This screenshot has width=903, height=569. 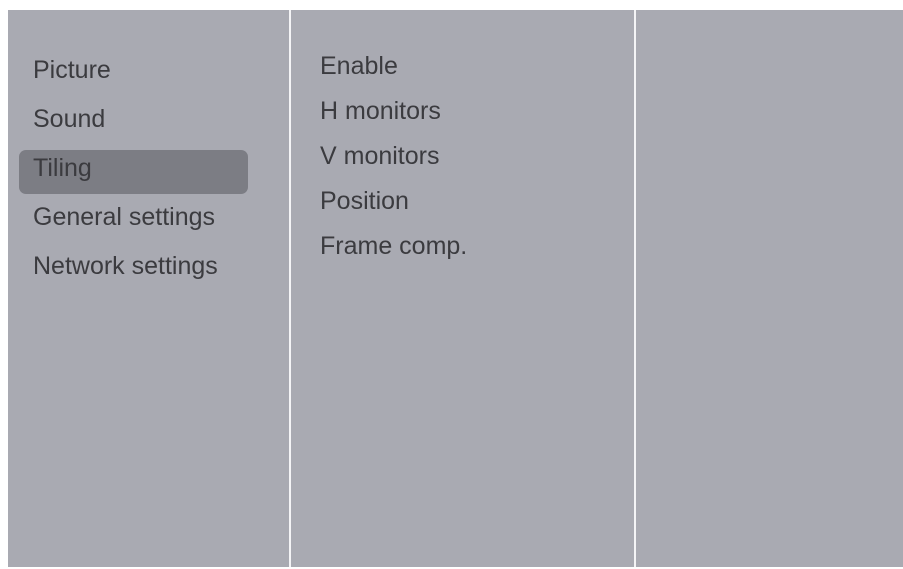 I want to click on main-menu-item-label: General settings, so click(x=124, y=217).